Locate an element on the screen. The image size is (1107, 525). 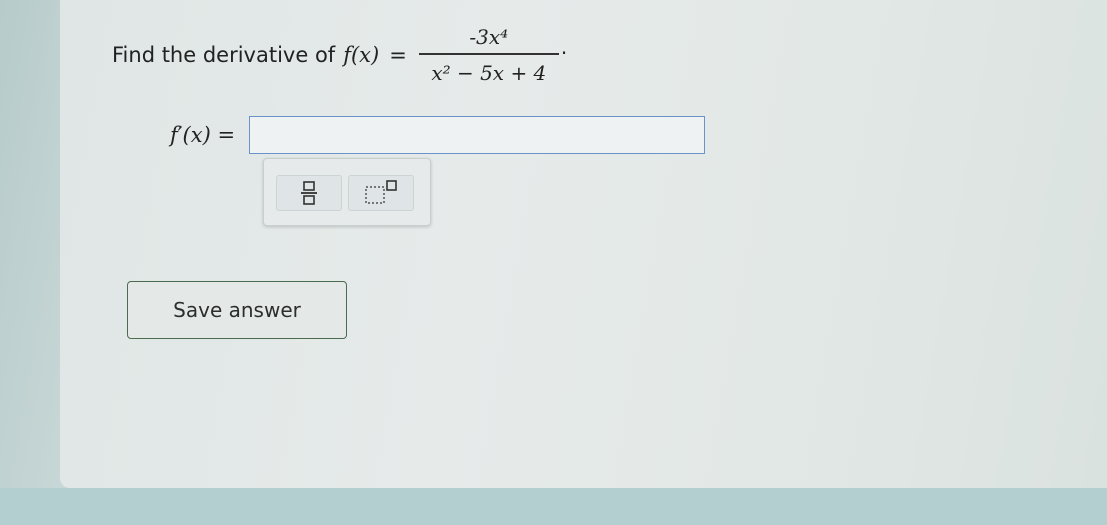
exponent-button is located at coordinates (381, 193).